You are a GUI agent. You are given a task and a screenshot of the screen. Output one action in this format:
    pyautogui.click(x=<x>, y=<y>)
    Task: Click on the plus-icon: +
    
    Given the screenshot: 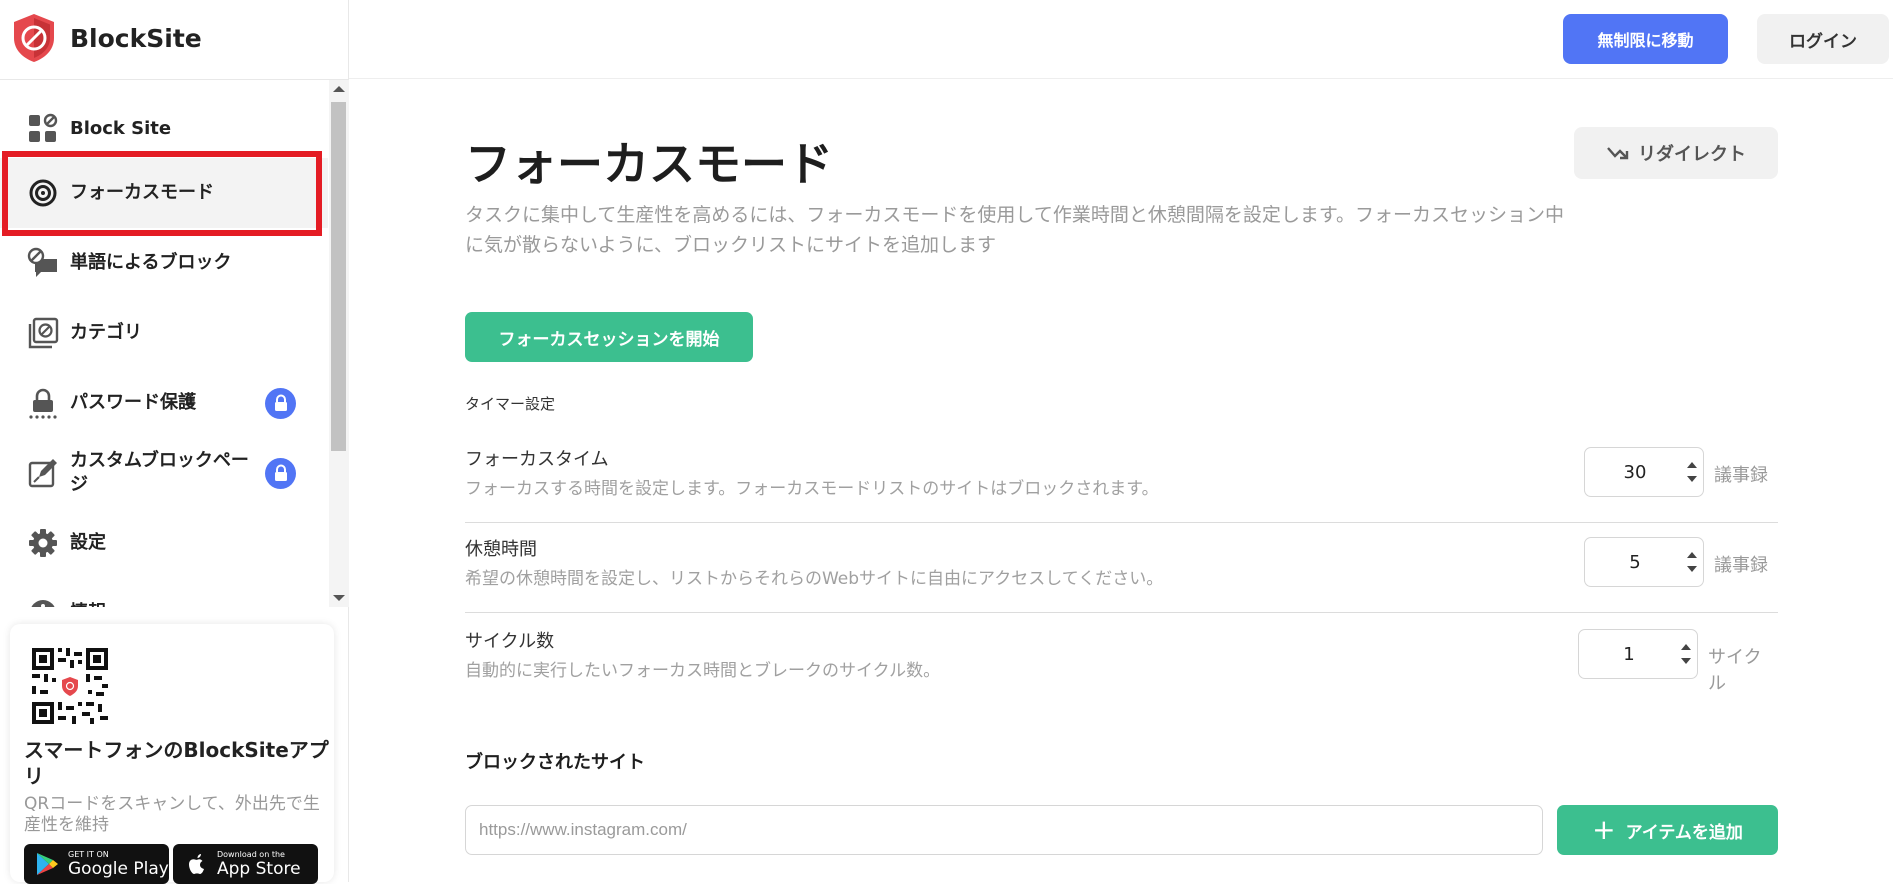 What is the action you would take?
    pyautogui.click(x=1604, y=829)
    